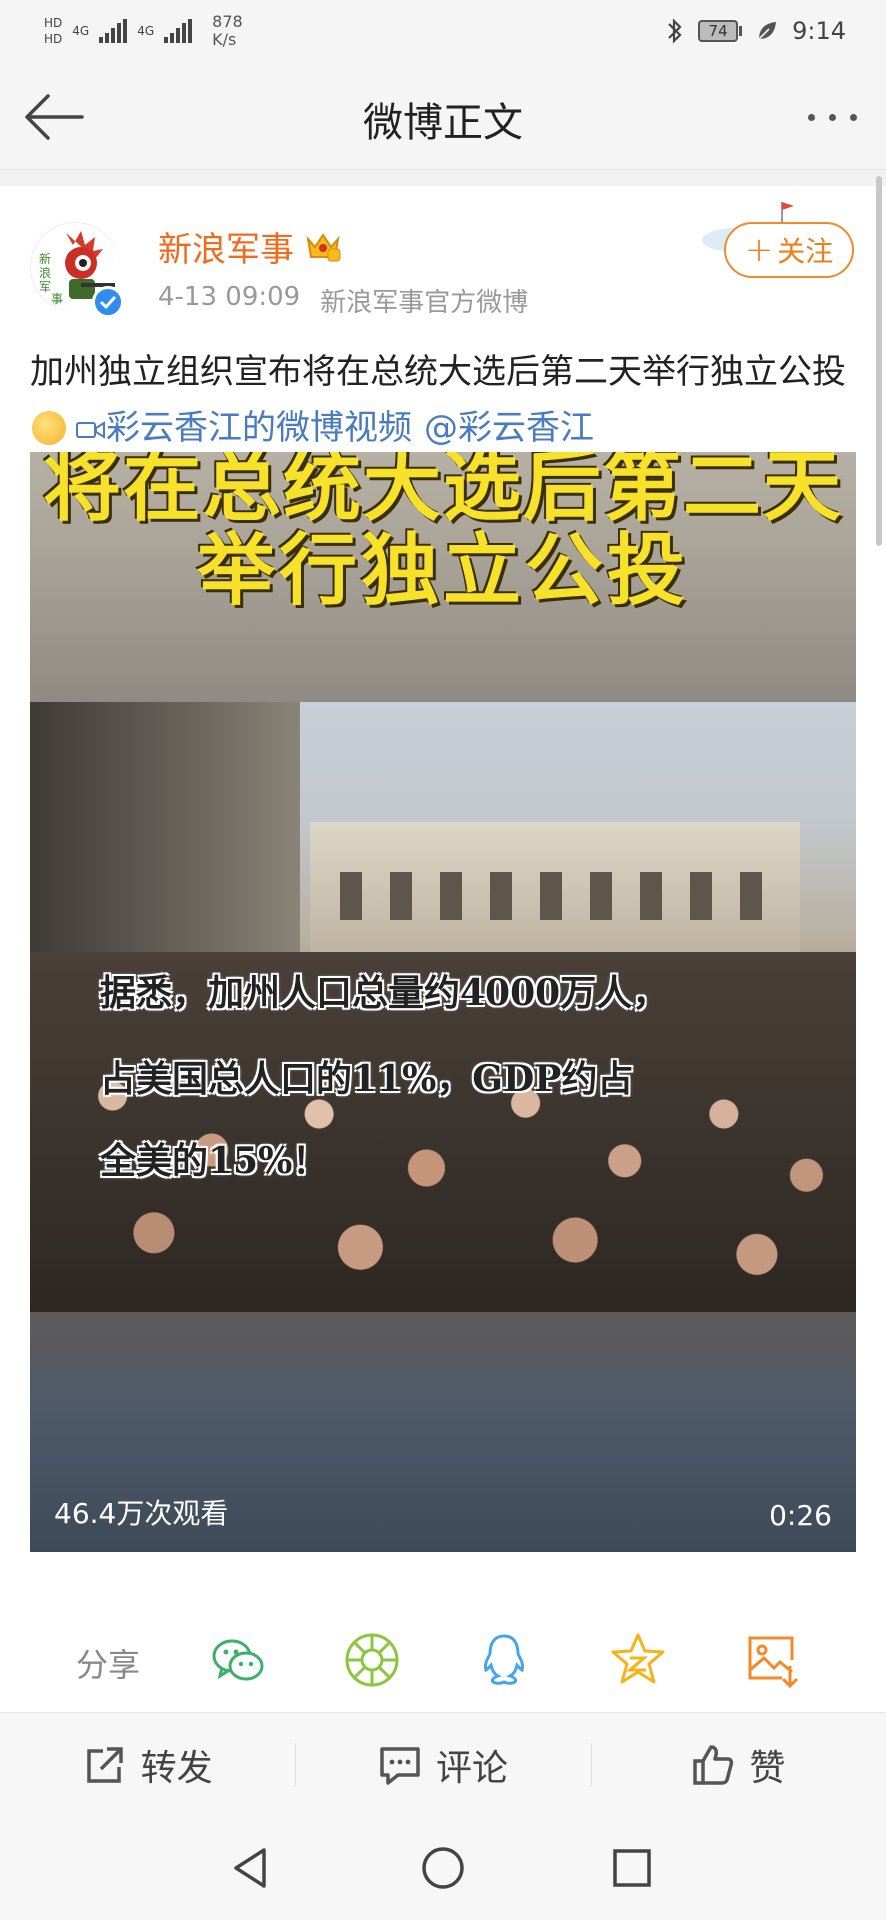 The height and width of the screenshot is (1920, 886). What do you see at coordinates (323, 246) in the screenshot?
I see `vip-crown-icon` at bounding box center [323, 246].